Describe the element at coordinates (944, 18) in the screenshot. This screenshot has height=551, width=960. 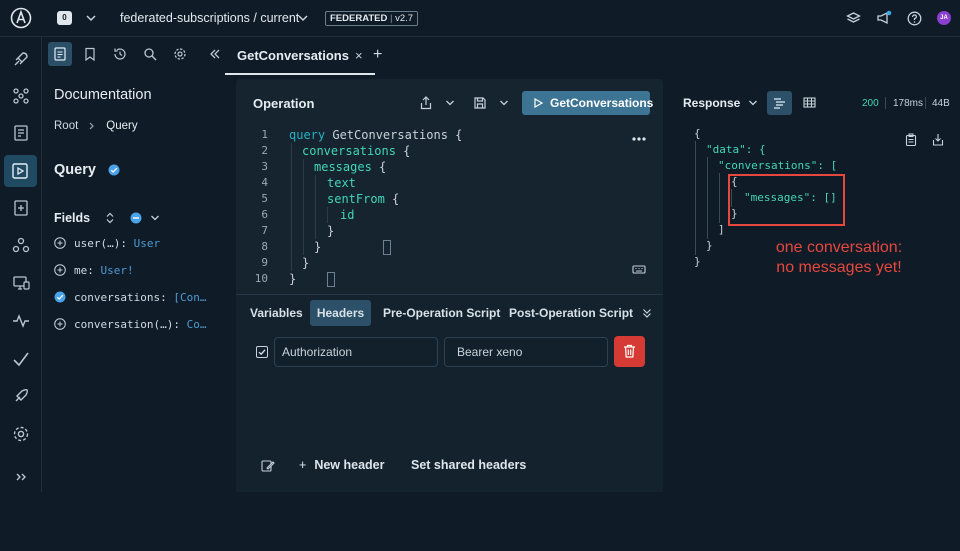
I see `user-avatar: JA` at that location.